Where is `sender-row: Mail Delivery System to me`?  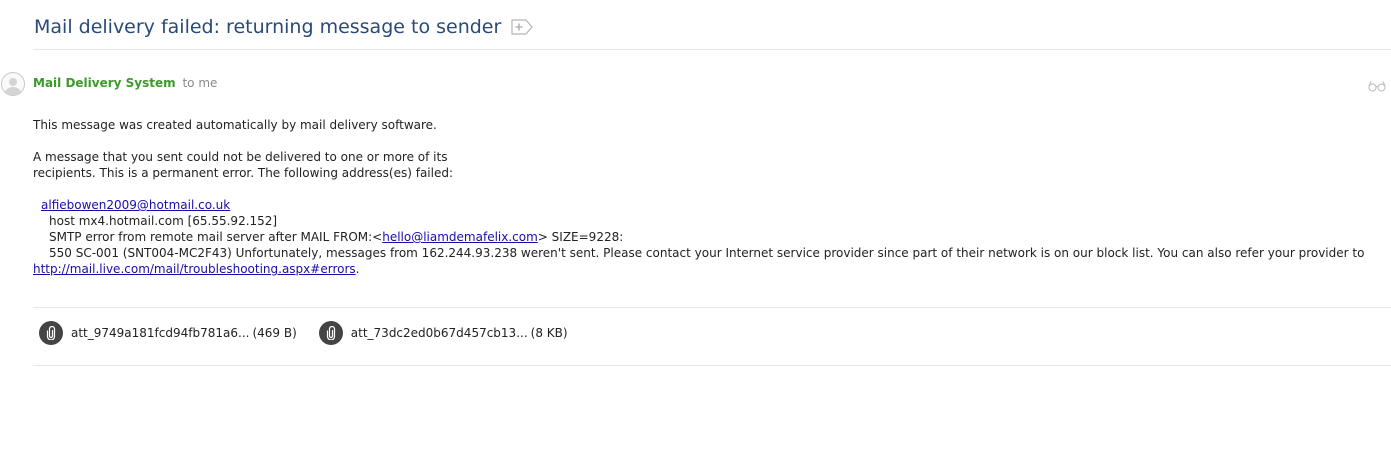 sender-row: Mail Delivery System to me is located at coordinates (125, 83).